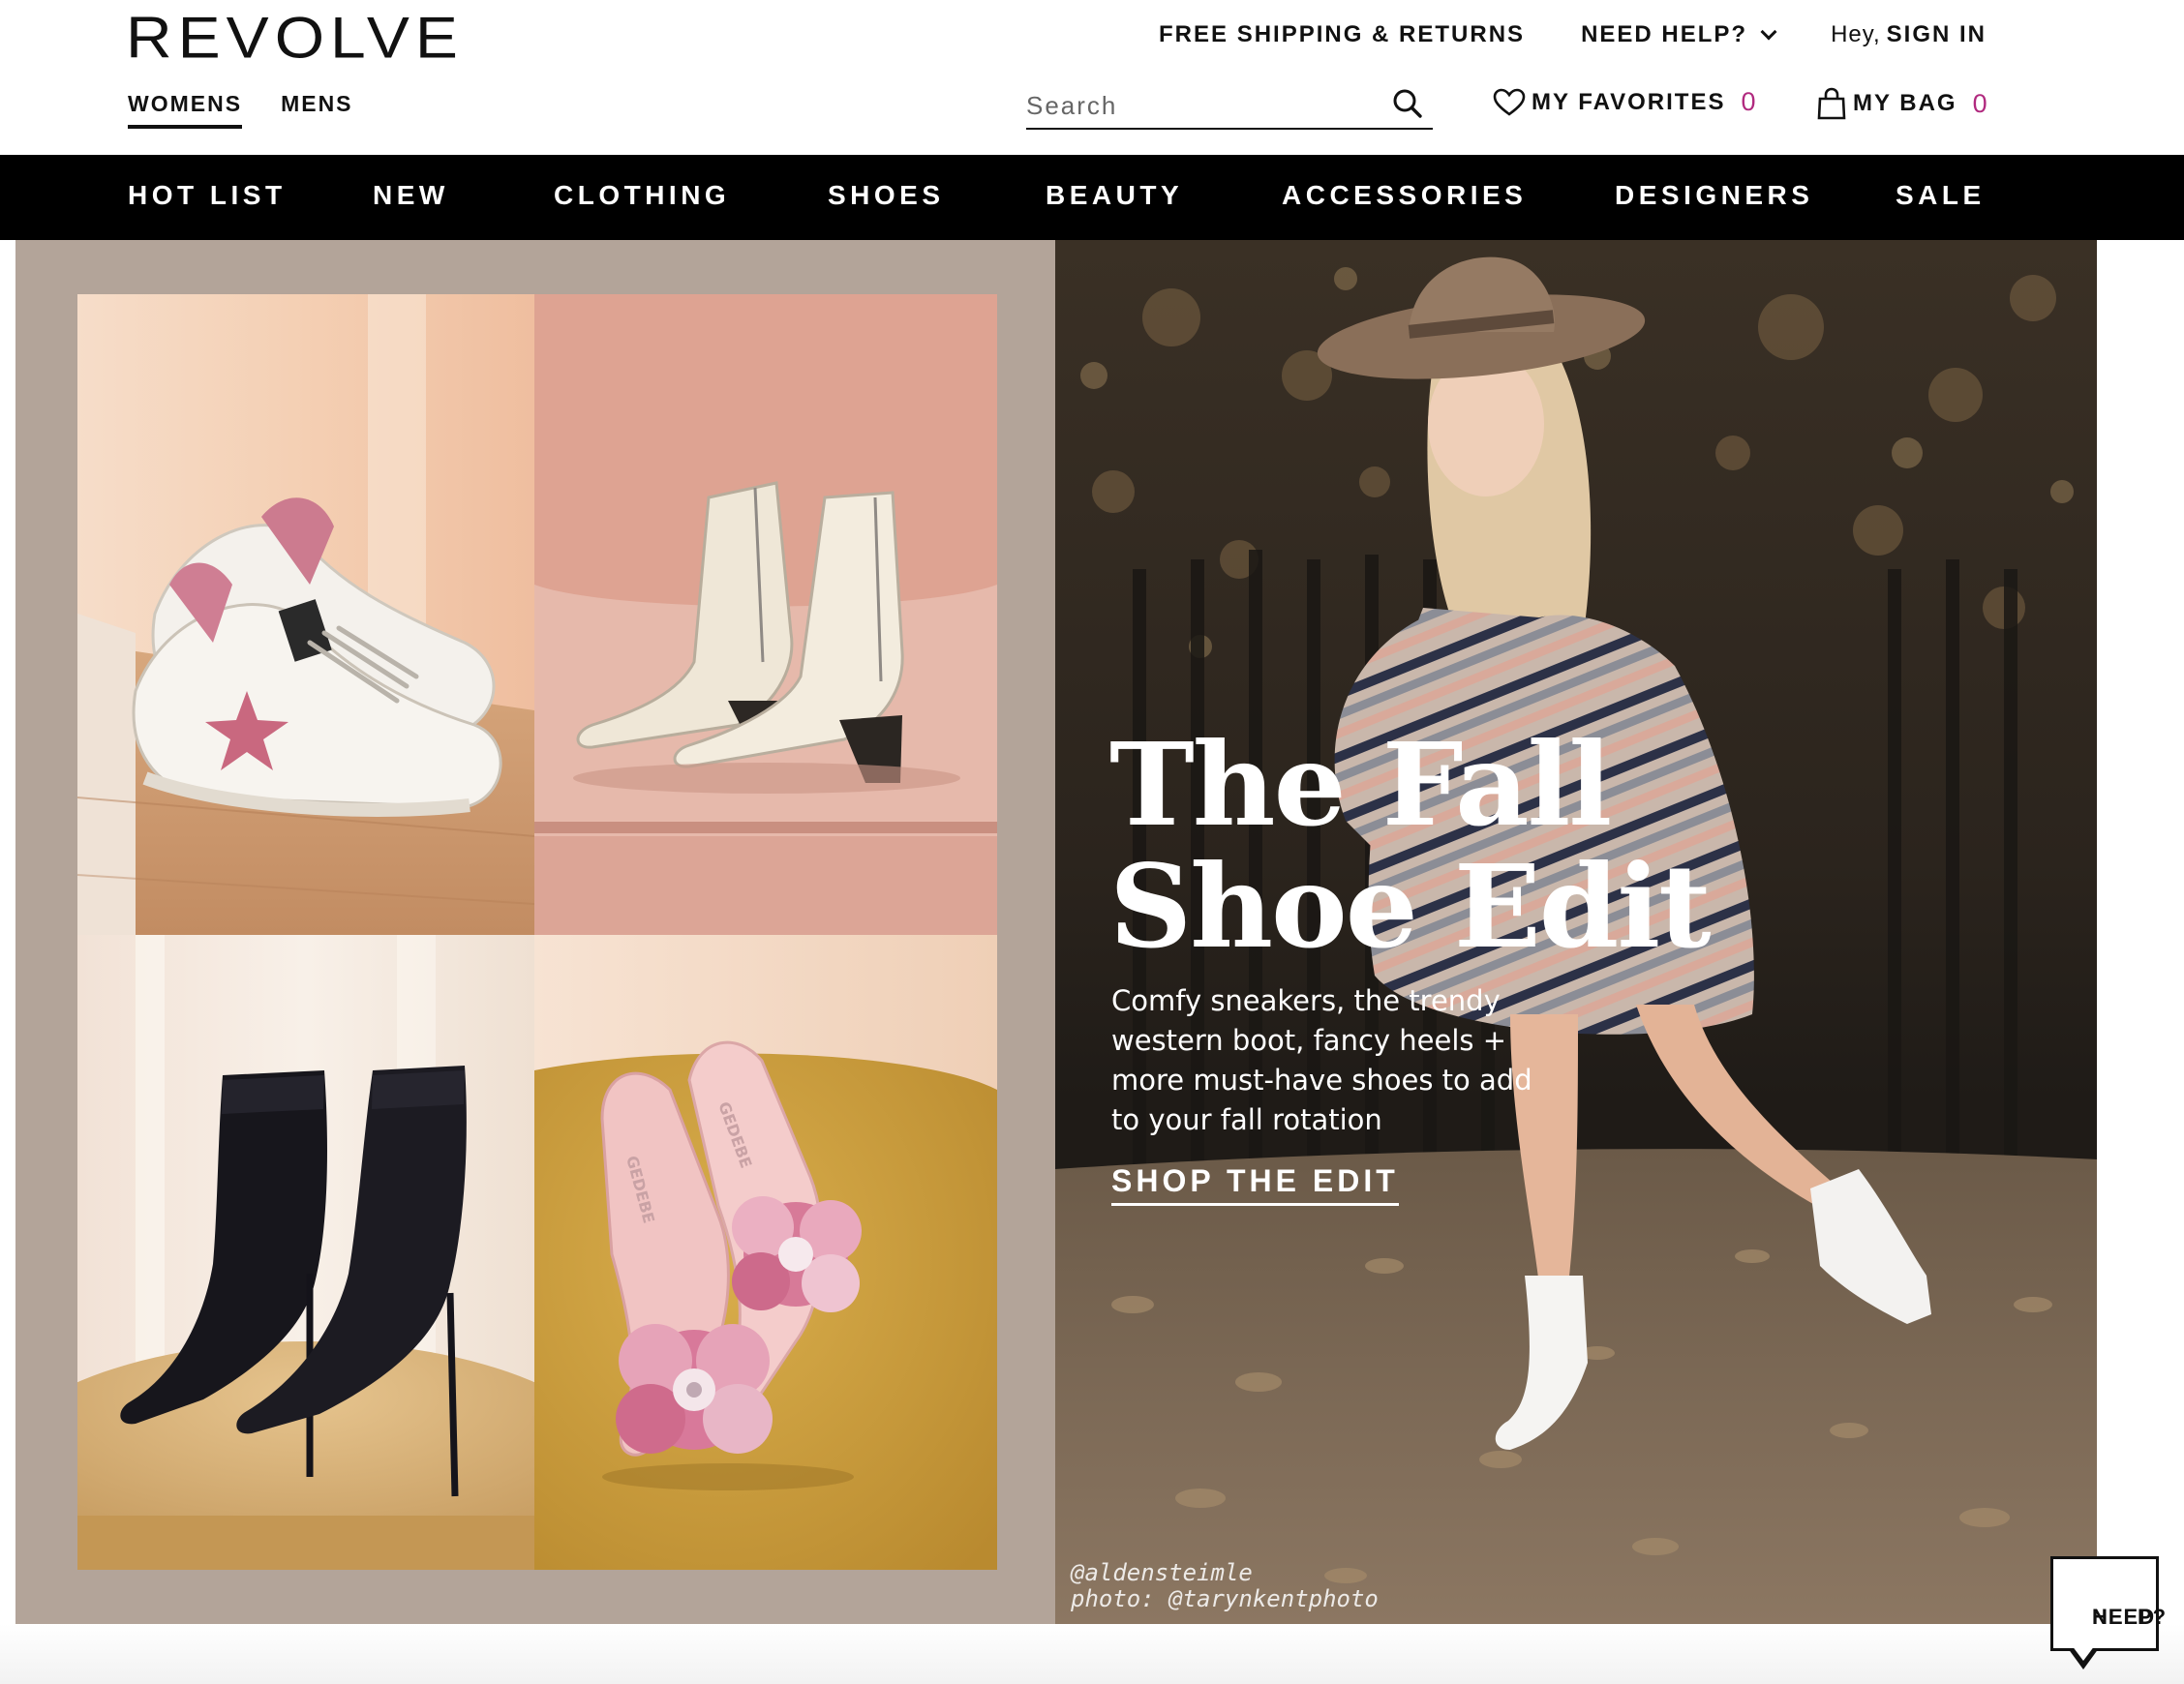 This screenshot has height=1684, width=2184. What do you see at coordinates (766, 1252) in the screenshot?
I see `floral-mules-photo: GEDEBE GEDEBE` at bounding box center [766, 1252].